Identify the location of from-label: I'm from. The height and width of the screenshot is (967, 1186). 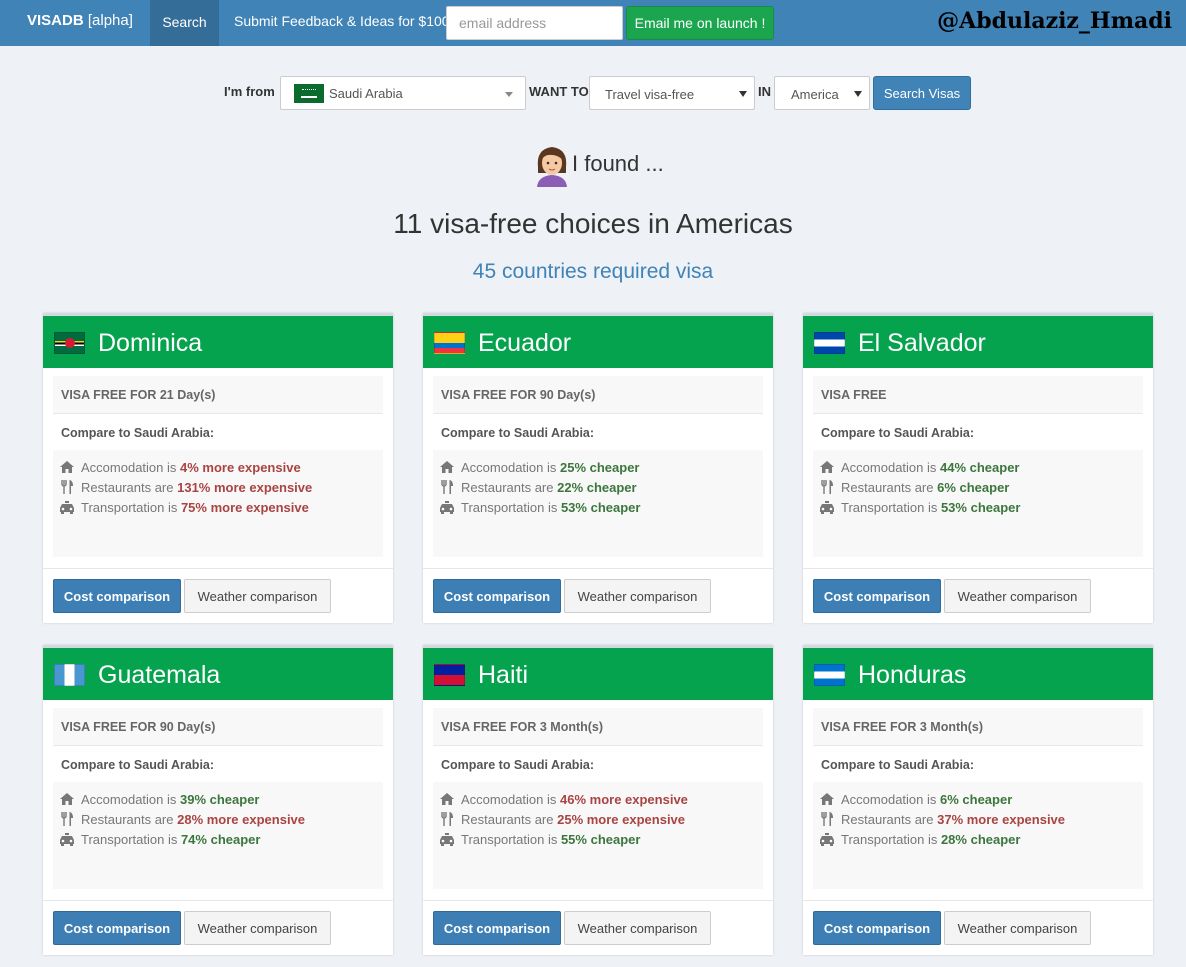
(249, 91).